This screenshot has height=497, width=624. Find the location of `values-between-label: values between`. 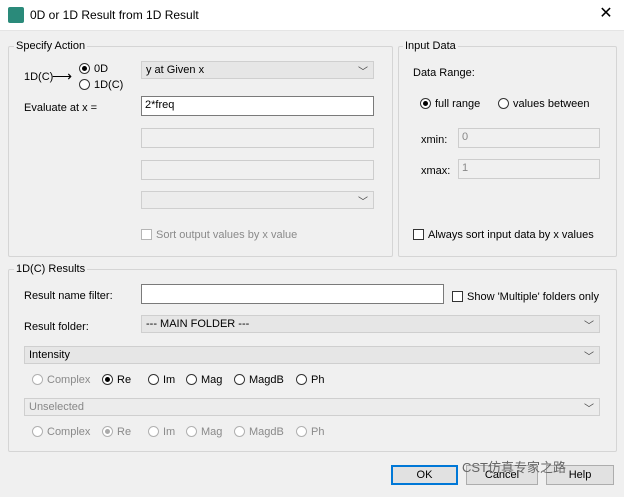

values-between-label: values between is located at coordinates (551, 104).